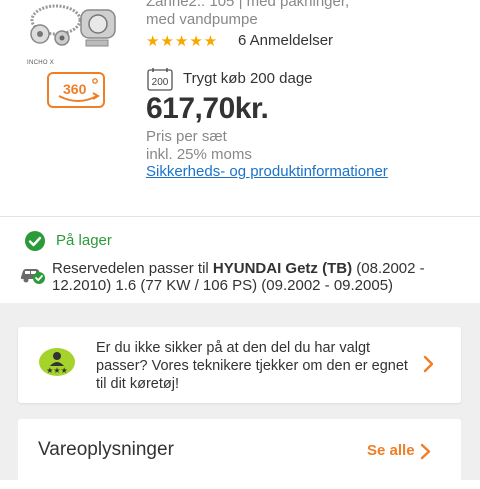 The height and width of the screenshot is (489, 480). I want to click on view-360-label: 360, so click(75, 89).